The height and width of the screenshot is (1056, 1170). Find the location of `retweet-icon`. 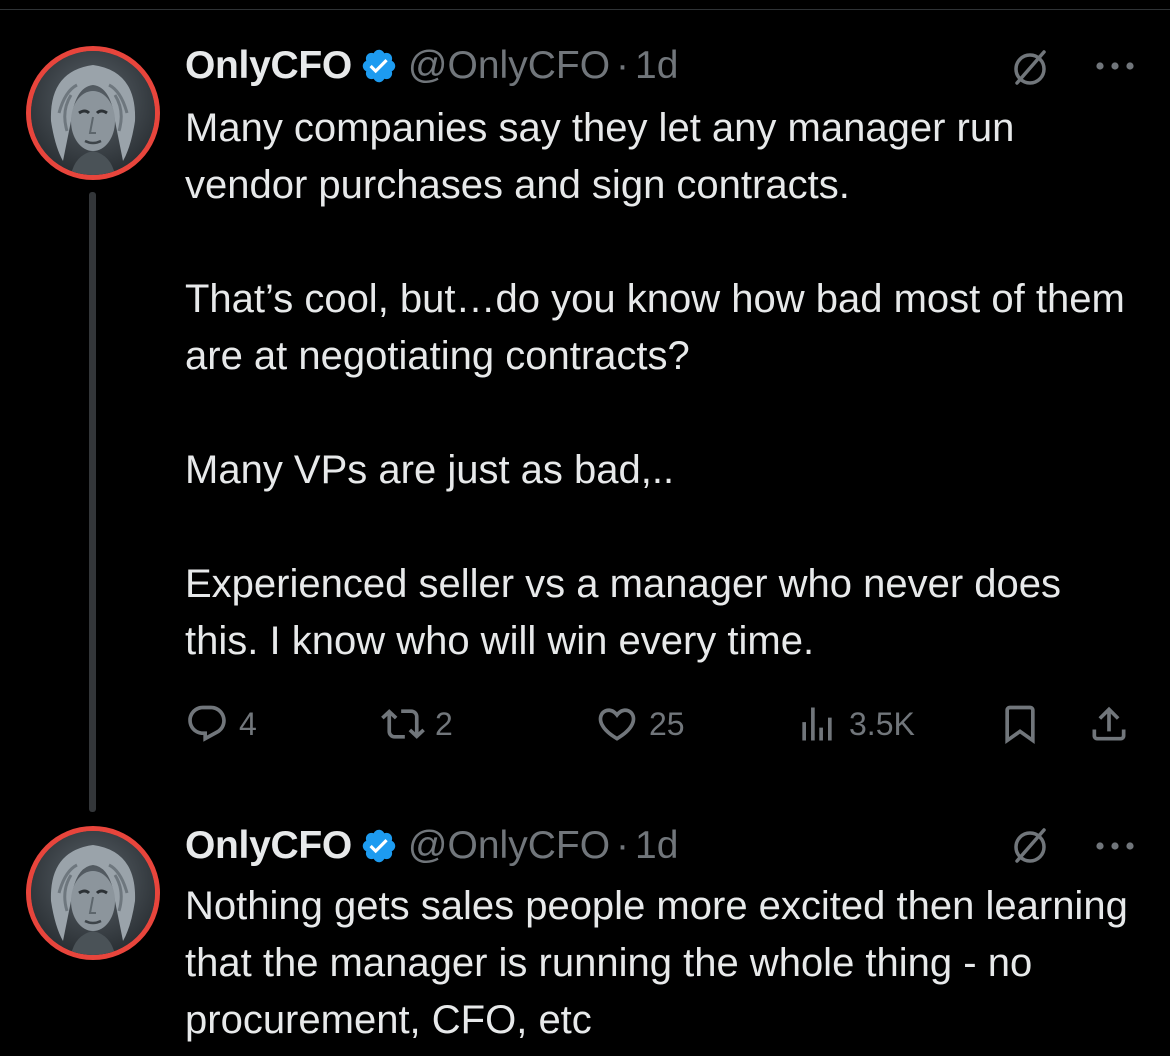

retweet-icon is located at coordinates (403, 724).